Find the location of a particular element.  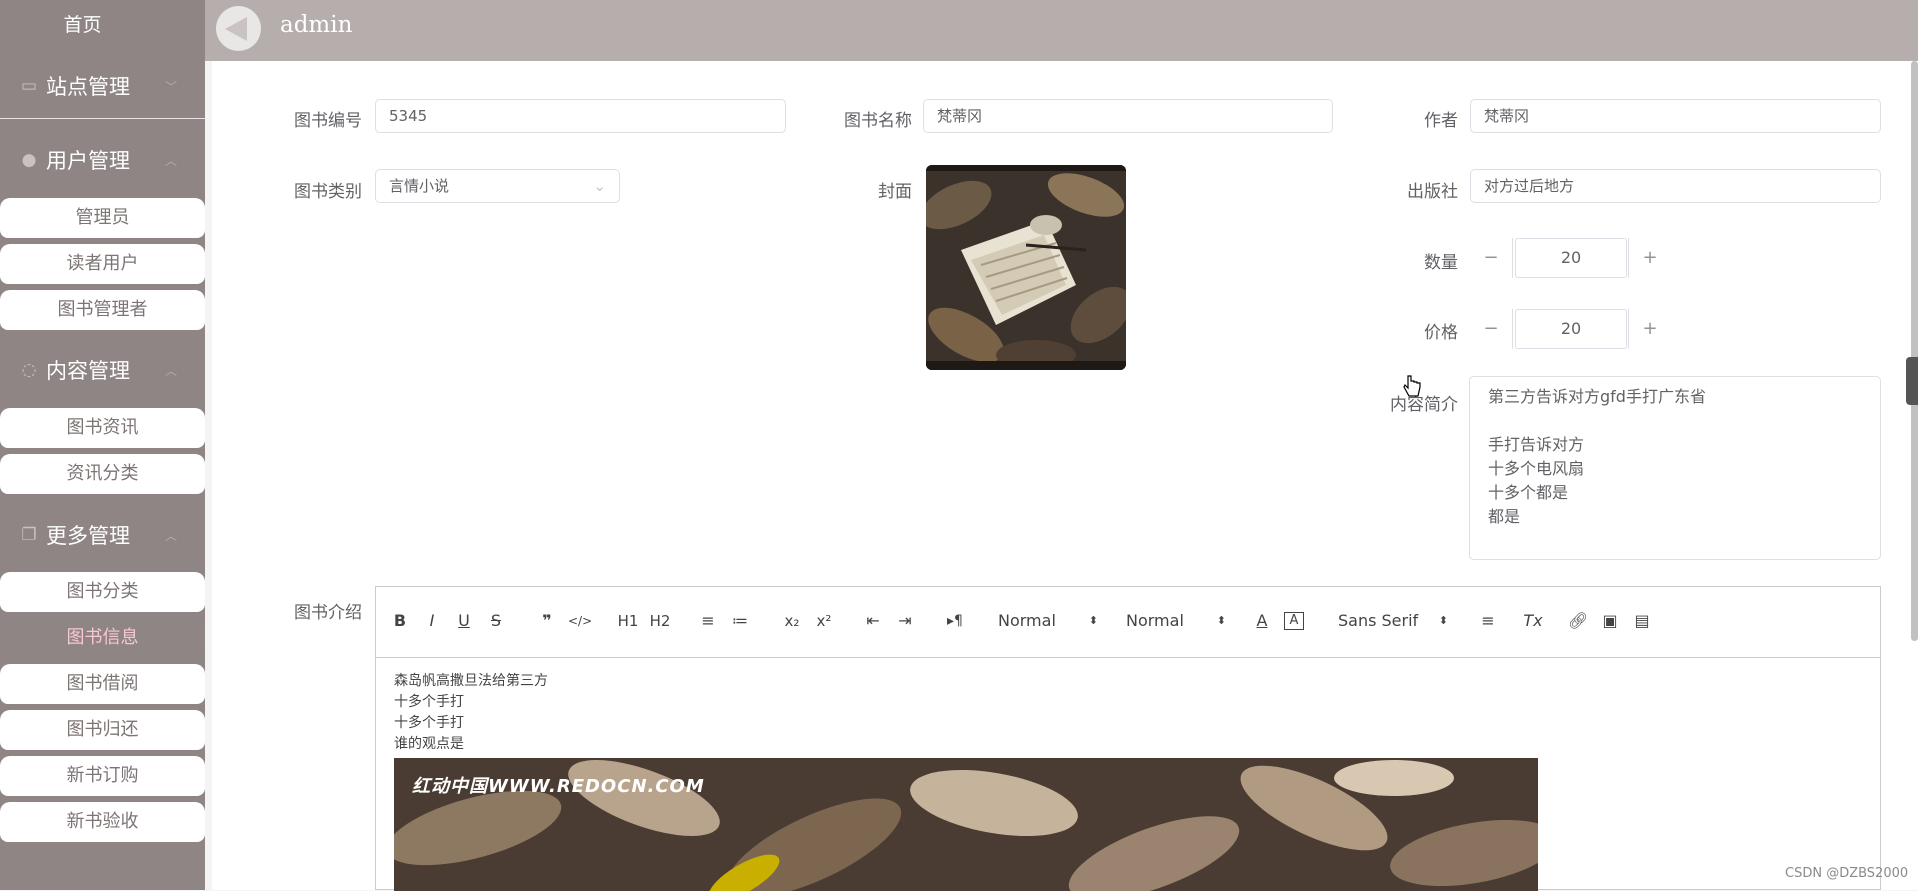

sidebar-group-more: ❐ 更多管理 ︿ is located at coordinates (102, 535).